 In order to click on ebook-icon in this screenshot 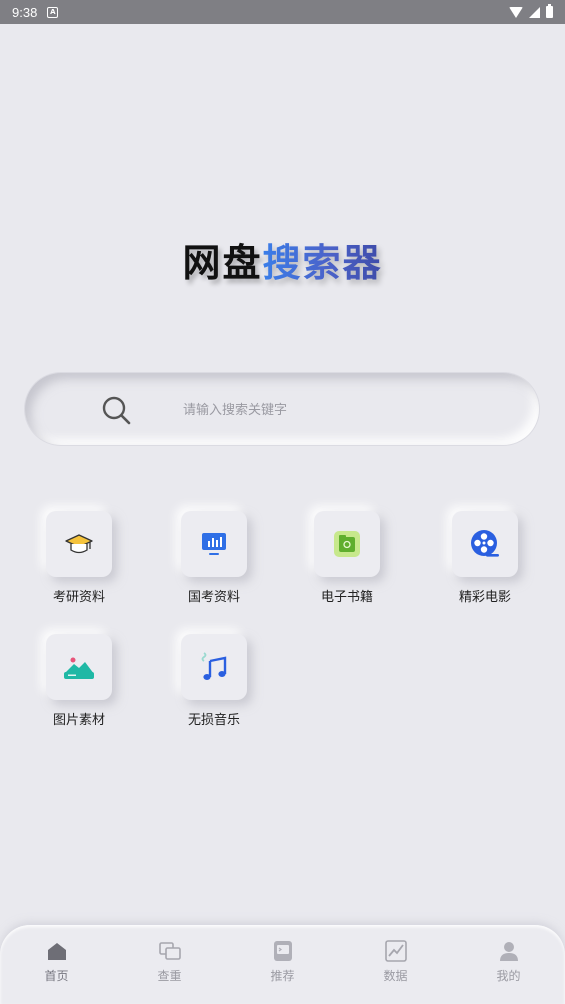, I will do `click(347, 544)`.